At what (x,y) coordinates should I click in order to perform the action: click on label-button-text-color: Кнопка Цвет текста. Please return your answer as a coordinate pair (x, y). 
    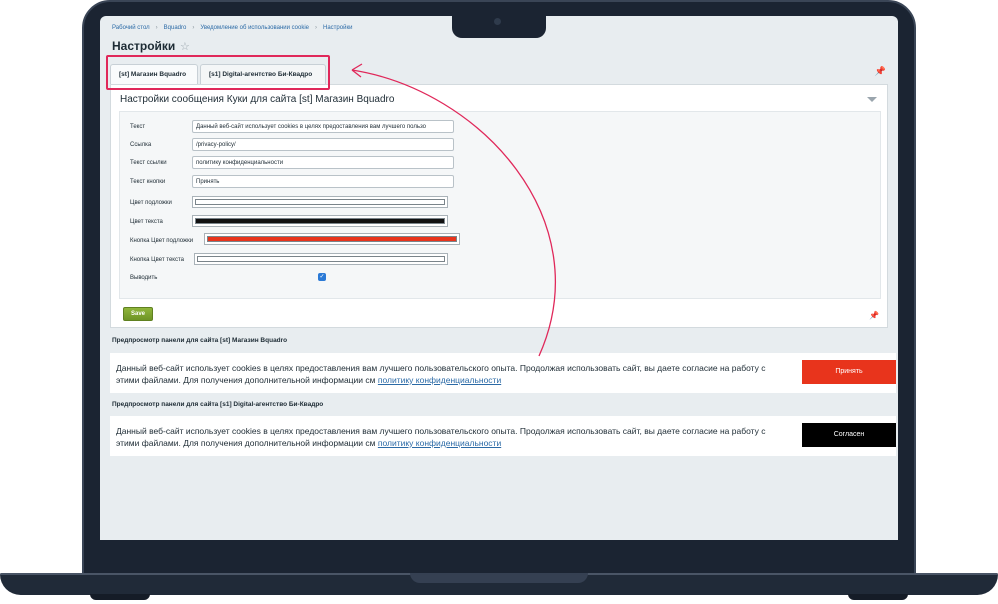
    Looking at the image, I should click on (157, 260).